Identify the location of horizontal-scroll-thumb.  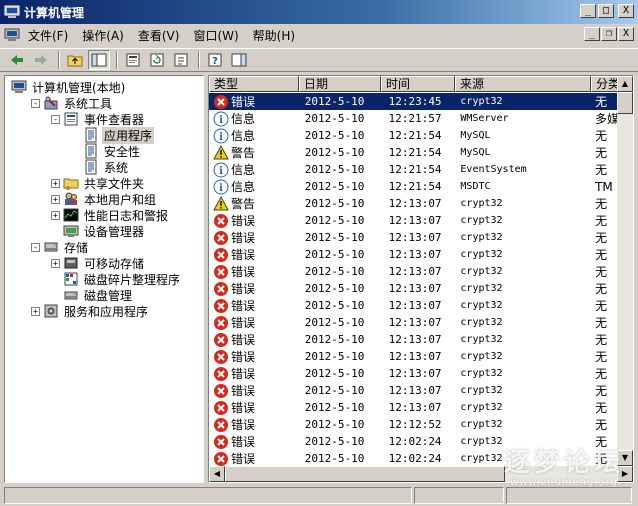
(365, 474).